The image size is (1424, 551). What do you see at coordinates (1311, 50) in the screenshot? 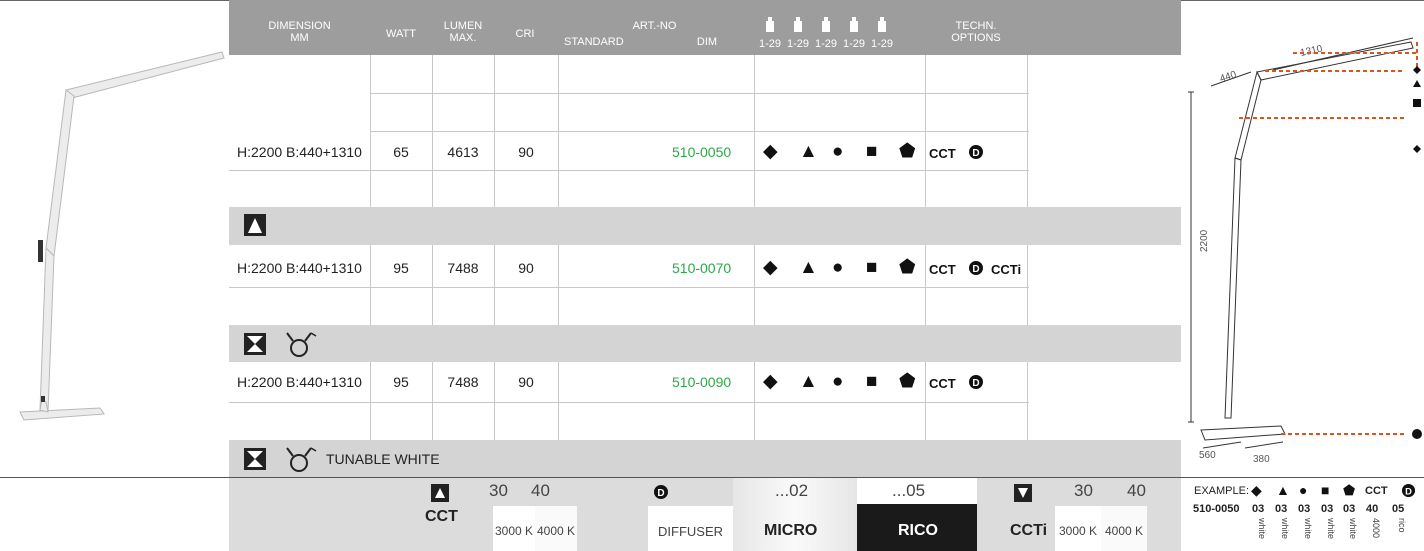
I see `dim-1310: 1310` at bounding box center [1311, 50].